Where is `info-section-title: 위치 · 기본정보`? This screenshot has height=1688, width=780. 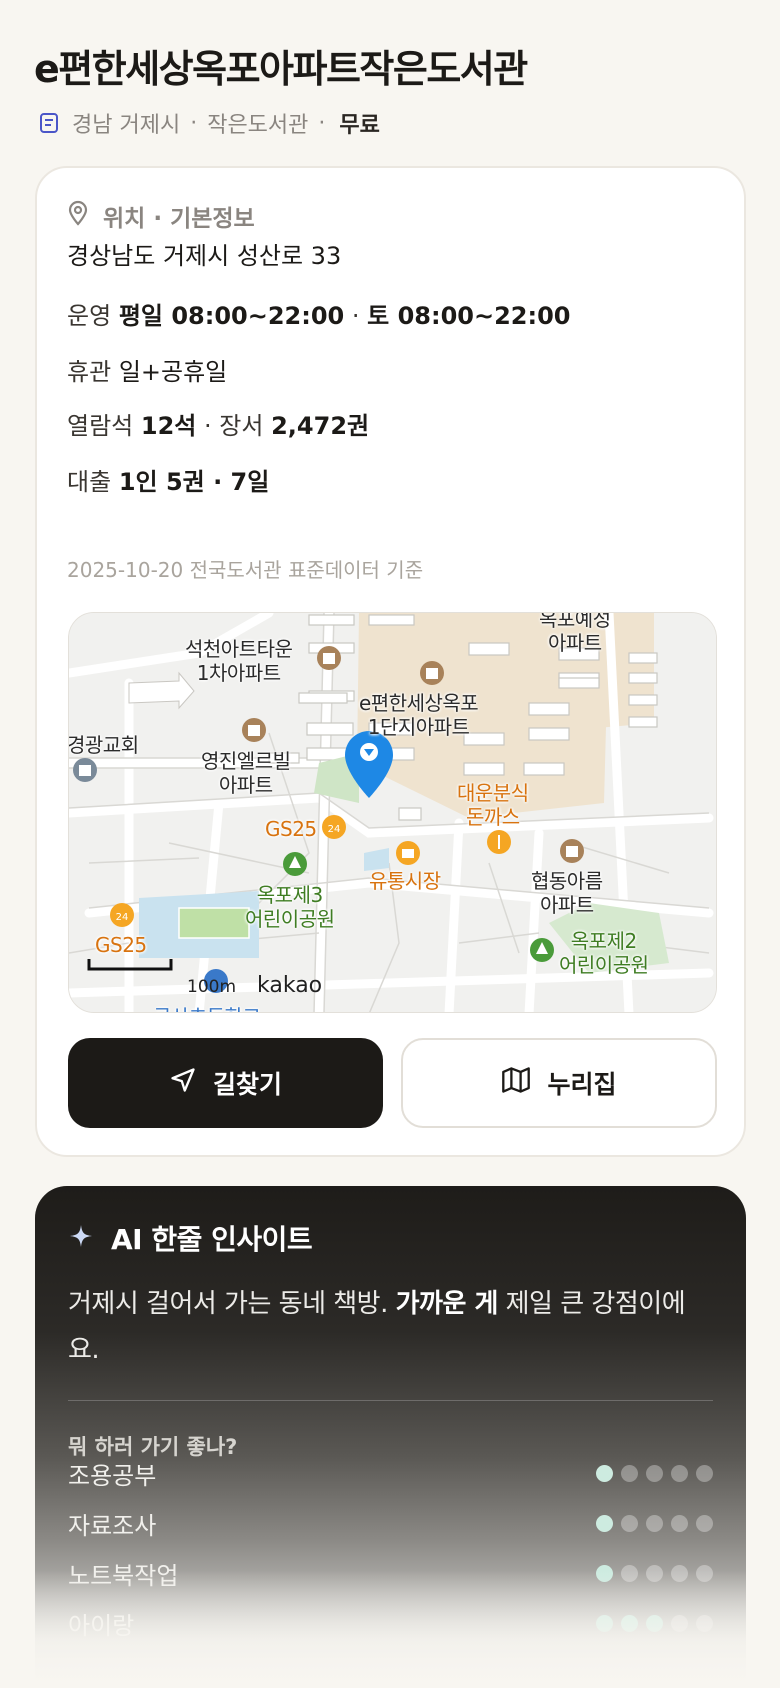 info-section-title: 위치 · 기본정보 is located at coordinates (179, 219).